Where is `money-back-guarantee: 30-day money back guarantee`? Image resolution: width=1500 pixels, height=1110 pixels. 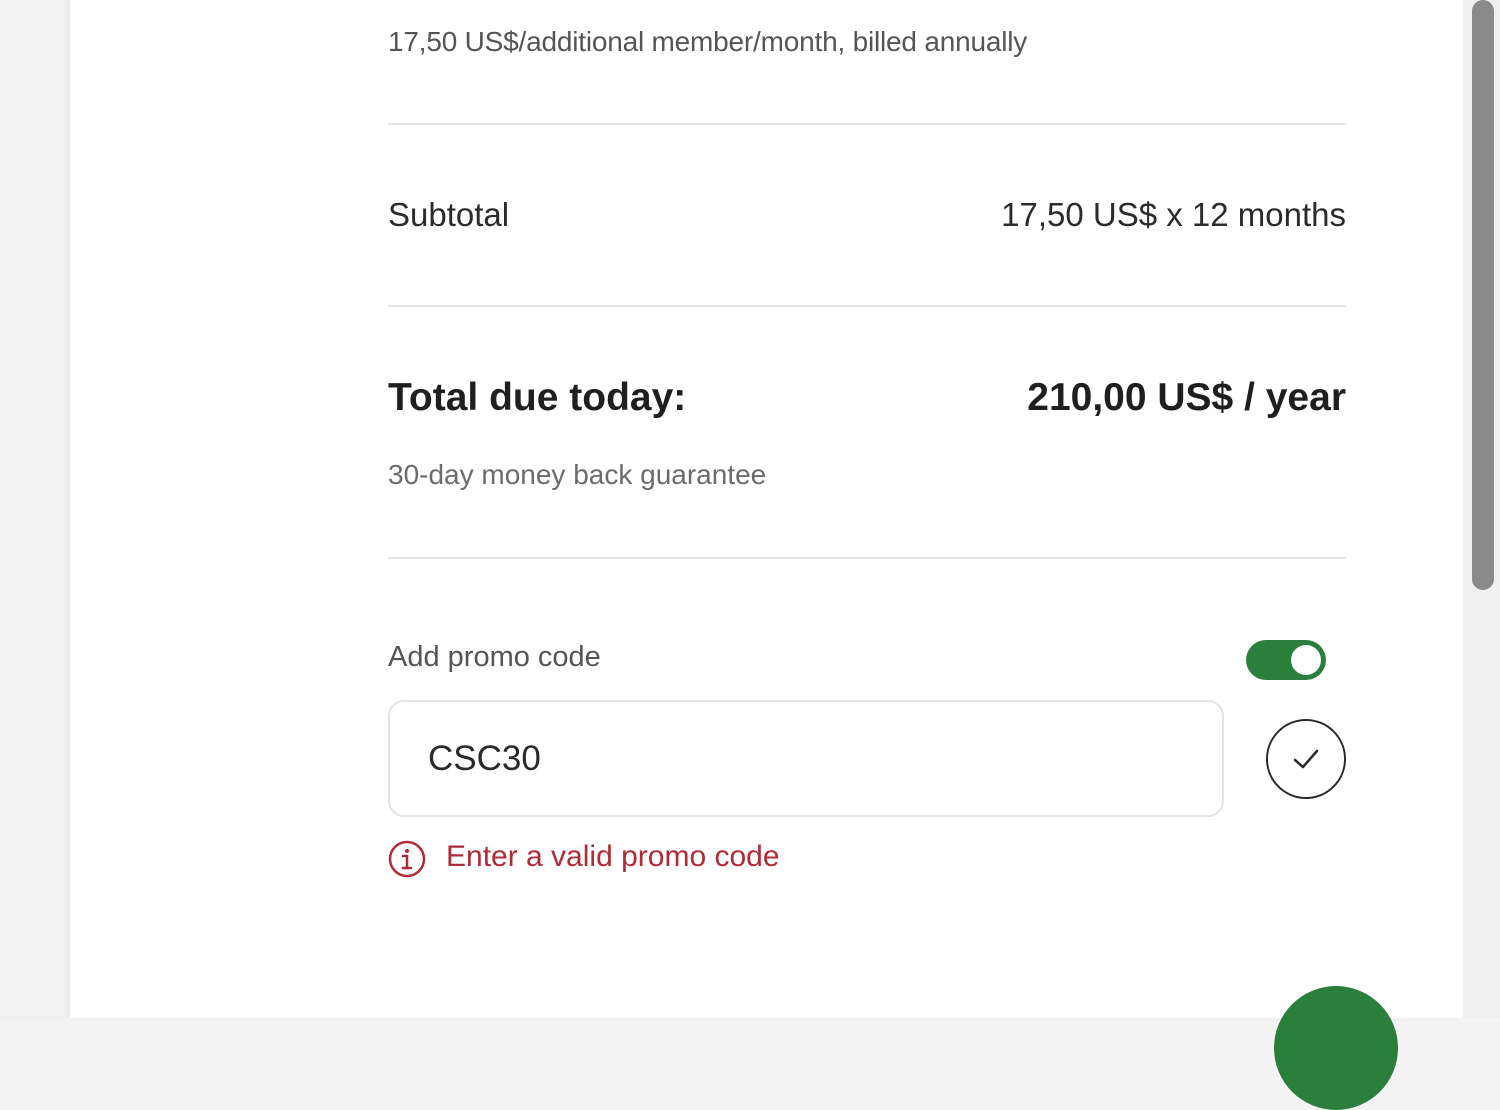 money-back-guarantee: 30-day money back guarantee is located at coordinates (577, 474).